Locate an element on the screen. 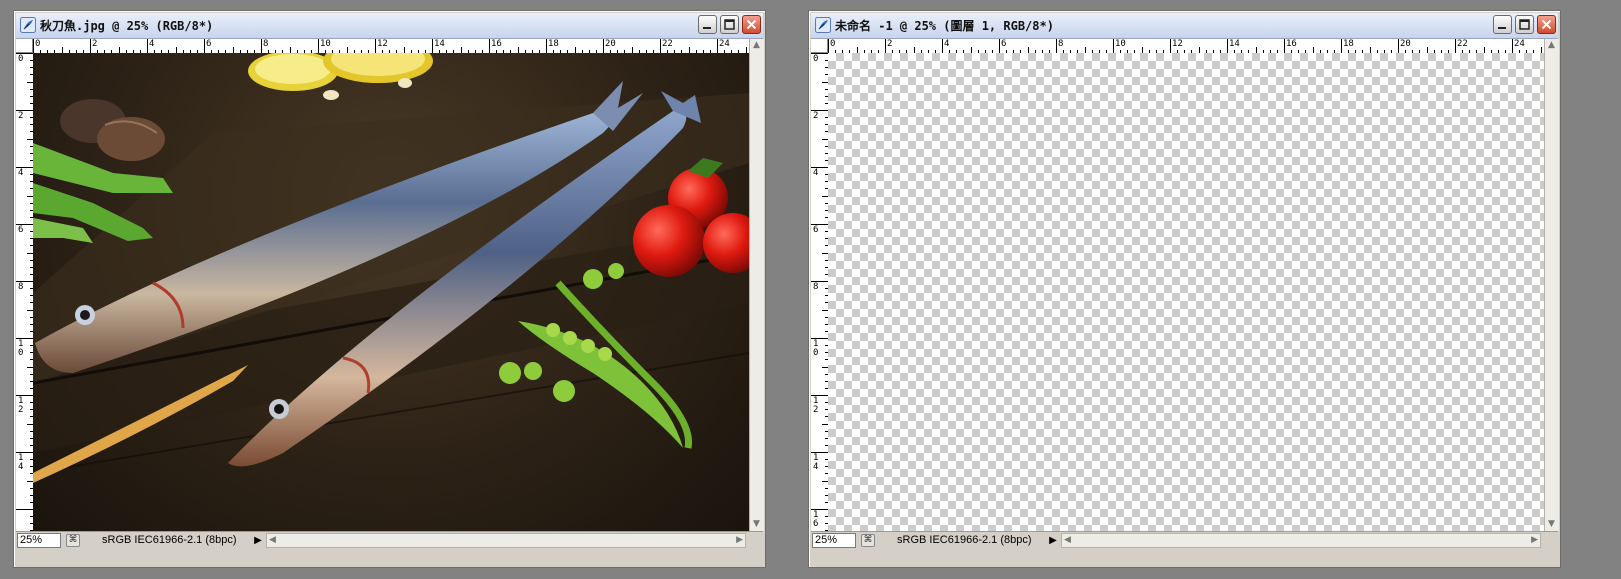 The width and height of the screenshot is (1621, 579). window-title: 未命名 -1 @ 25% (圖層 1, RGB/8*) is located at coordinates (944, 26).